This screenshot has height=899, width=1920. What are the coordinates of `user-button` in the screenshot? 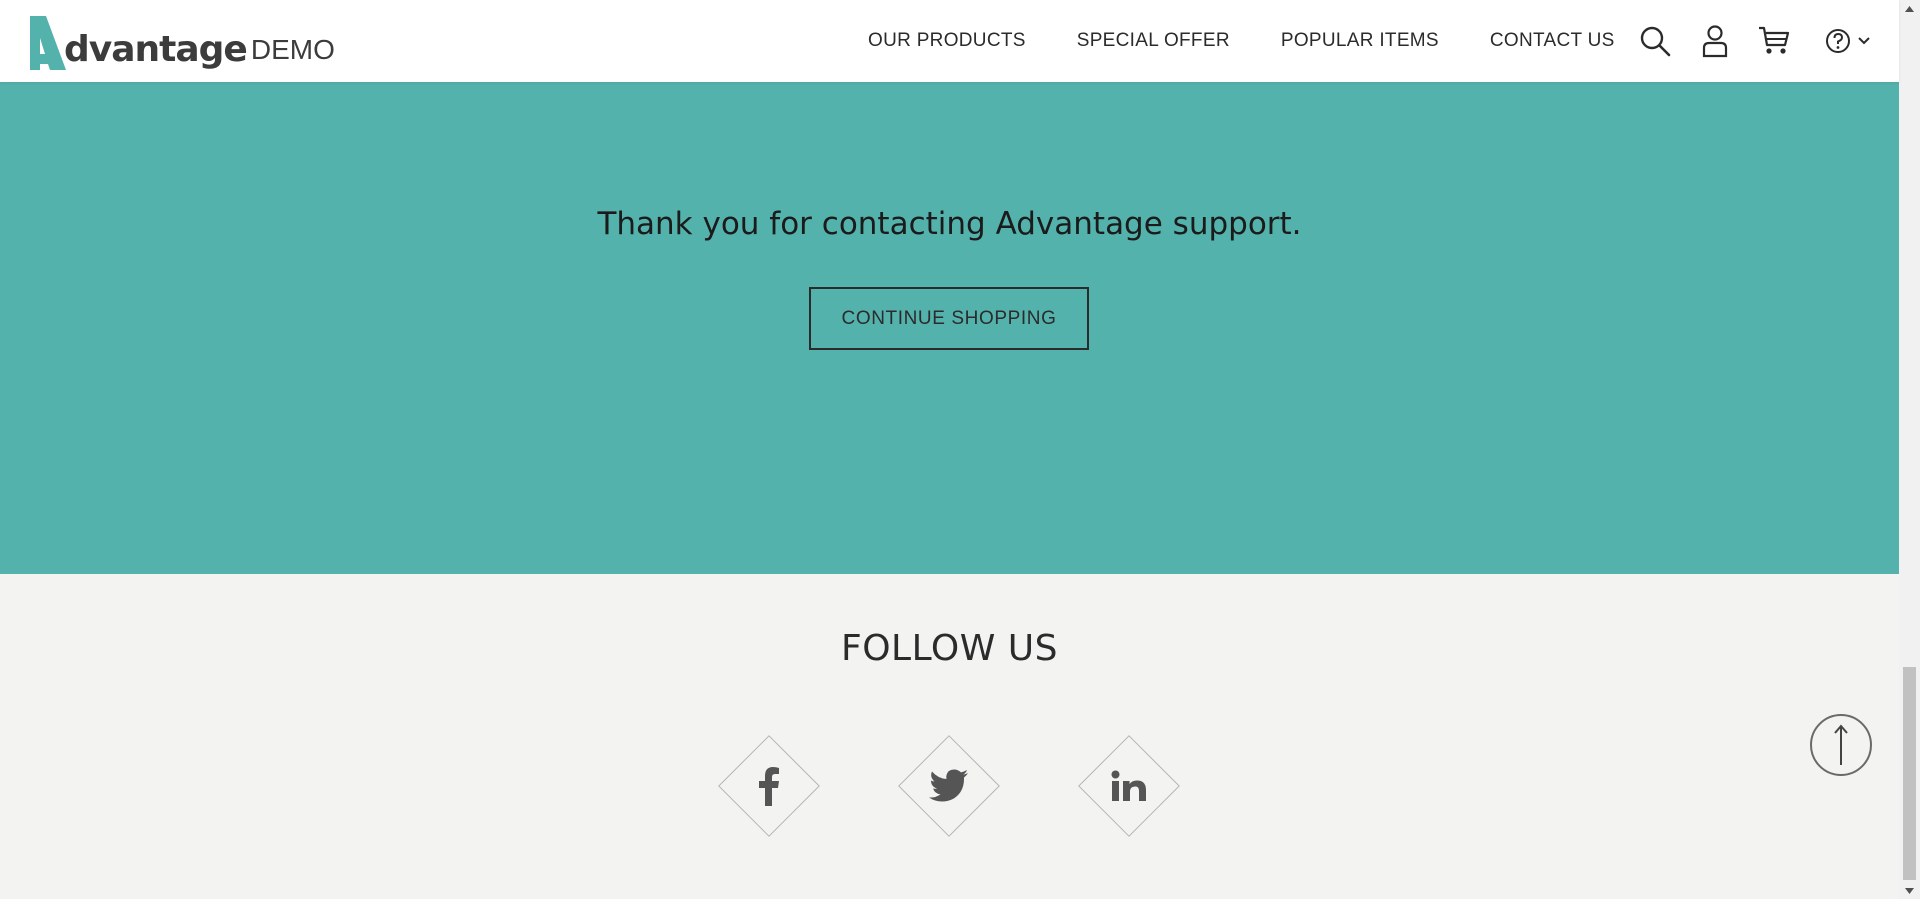 It's located at (1715, 41).